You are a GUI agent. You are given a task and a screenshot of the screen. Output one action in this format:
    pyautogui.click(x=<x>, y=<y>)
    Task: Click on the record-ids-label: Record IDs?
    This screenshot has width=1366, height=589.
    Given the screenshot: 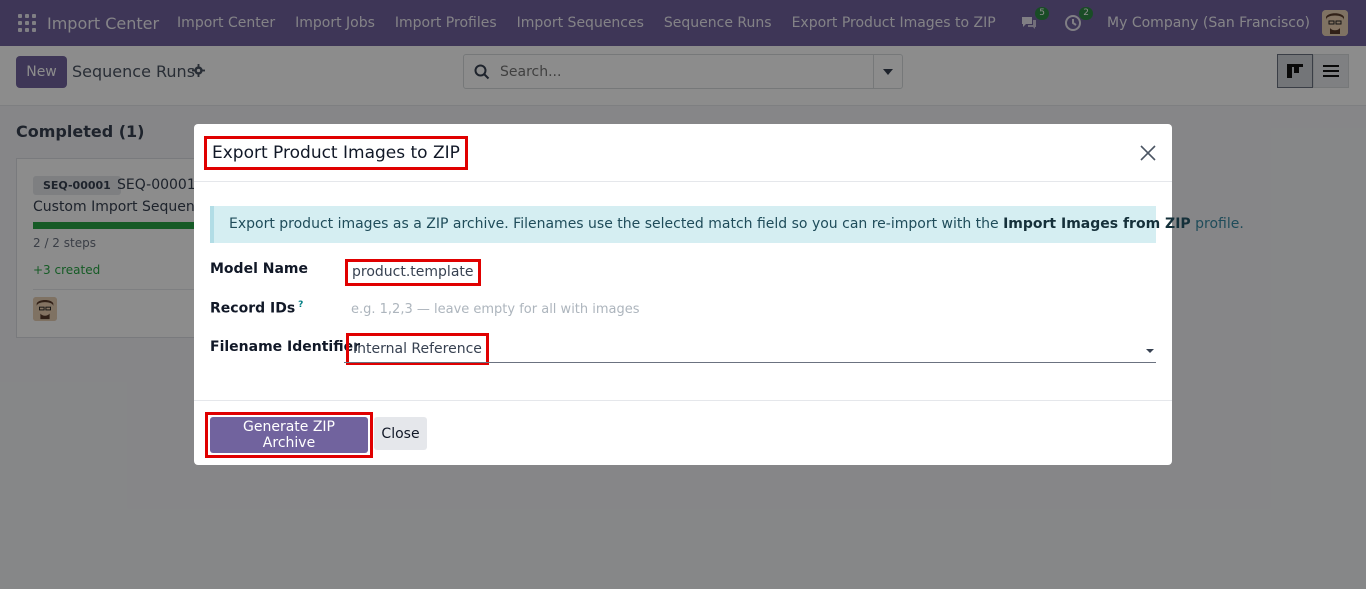 What is the action you would take?
    pyautogui.click(x=256, y=308)
    